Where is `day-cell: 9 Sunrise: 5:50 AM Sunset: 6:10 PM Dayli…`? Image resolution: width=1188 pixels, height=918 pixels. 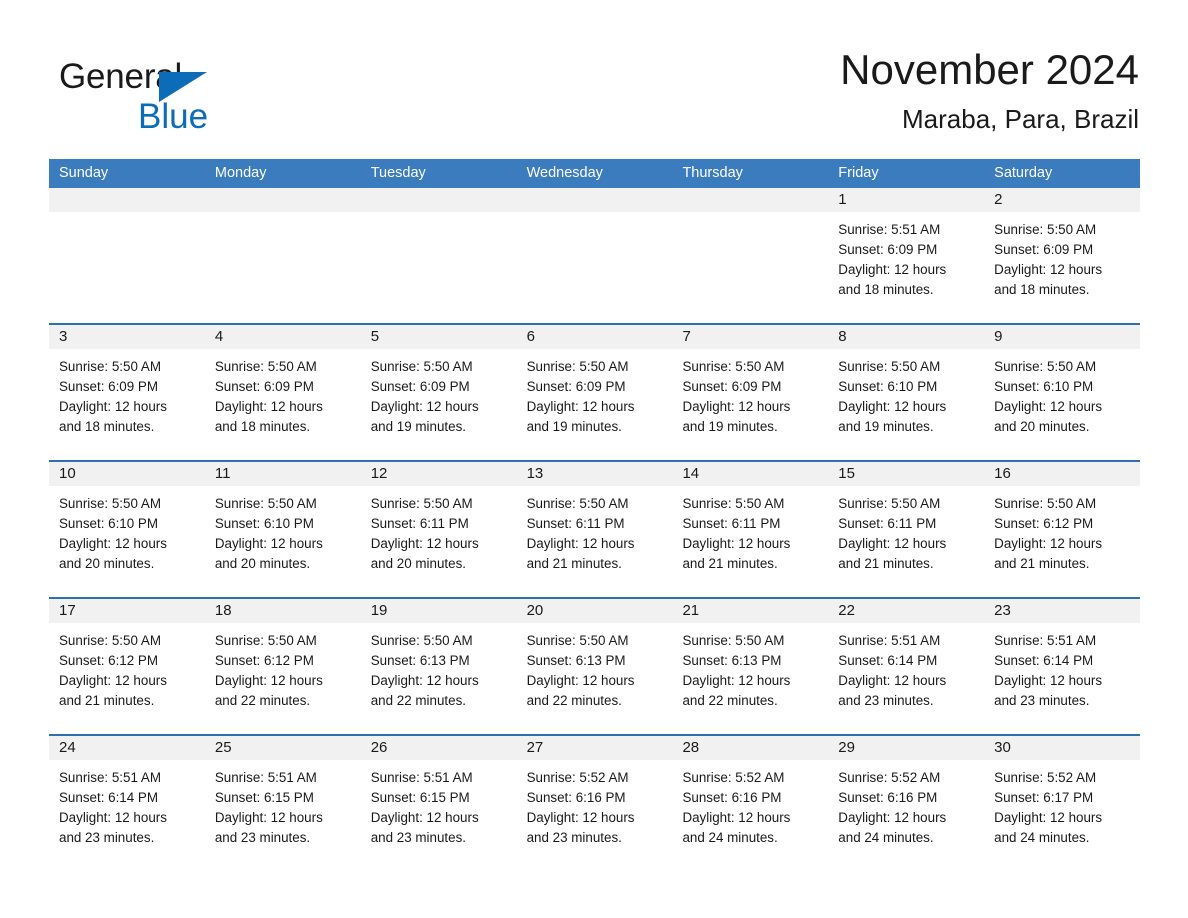 day-cell: 9 Sunrise: 5:50 AM Sunset: 6:10 PM Dayli… is located at coordinates (1062, 389).